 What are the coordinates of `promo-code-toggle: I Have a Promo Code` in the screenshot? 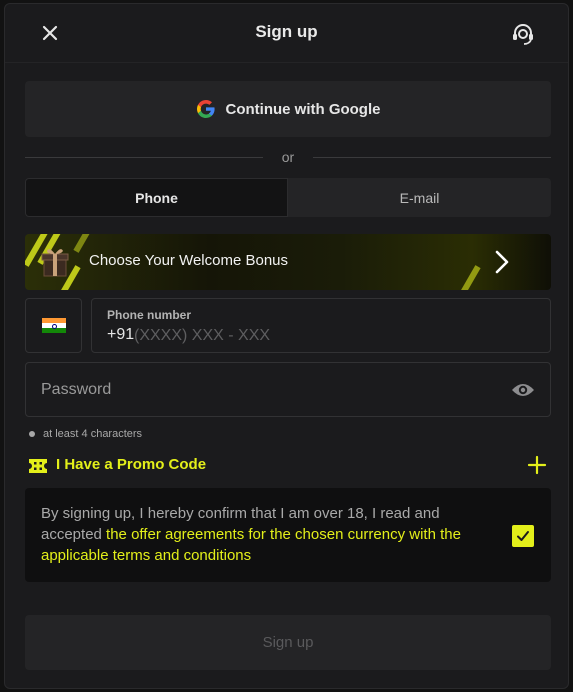 It's located at (288, 466).